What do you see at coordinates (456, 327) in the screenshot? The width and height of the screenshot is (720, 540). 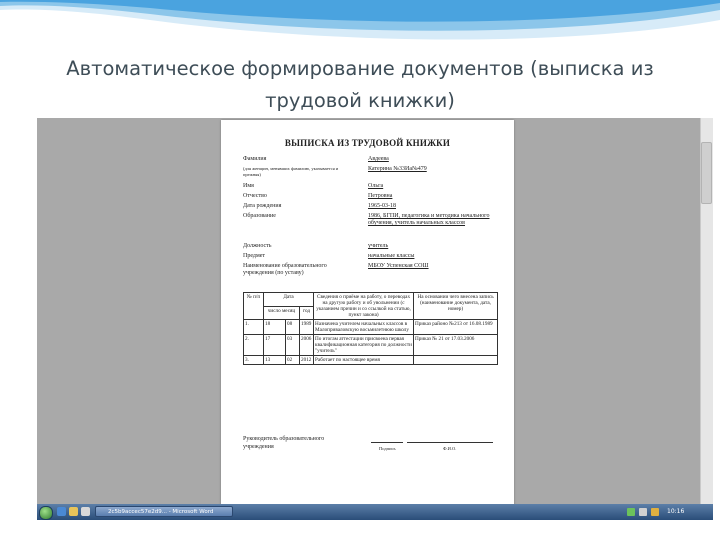 I see `cell-basis: Приказ районо №213 от 16.08.1989` at bounding box center [456, 327].